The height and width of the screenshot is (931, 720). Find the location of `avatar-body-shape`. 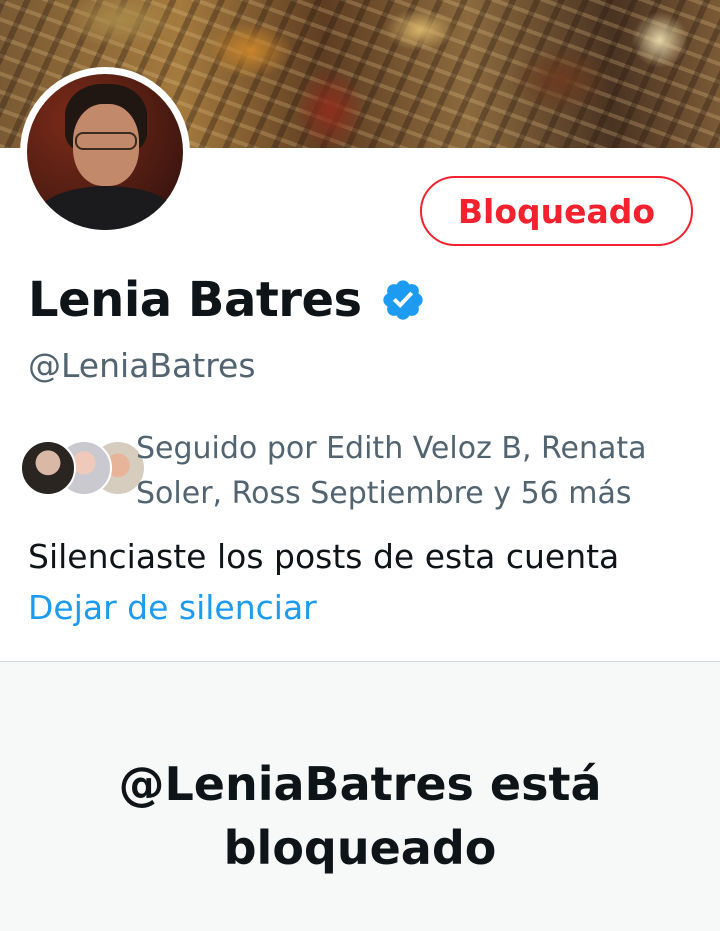

avatar-body-shape is located at coordinates (107, 208).